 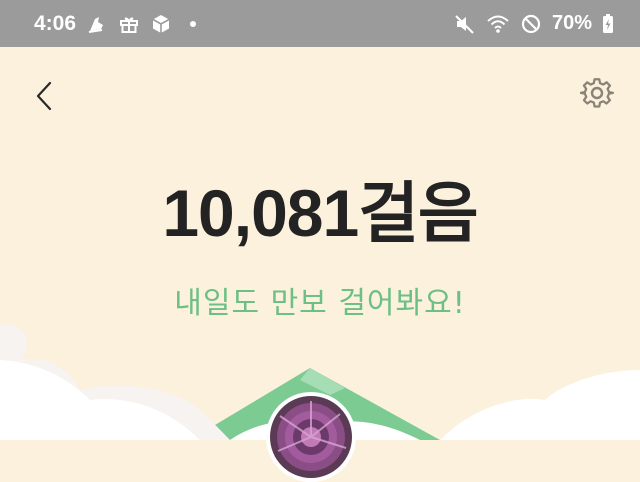 I want to click on steps-count: 10,081걸음, so click(x=320, y=213).